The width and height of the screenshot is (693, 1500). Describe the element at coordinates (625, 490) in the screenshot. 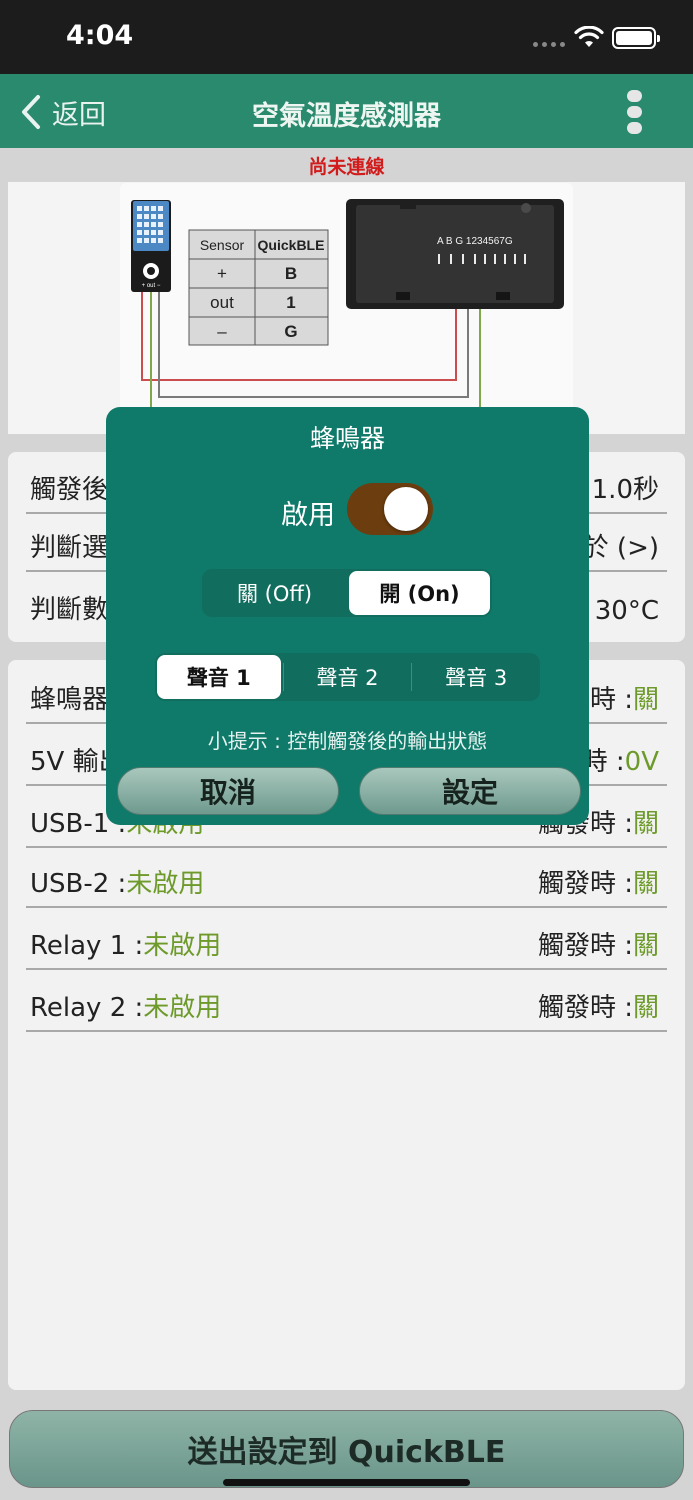

I see `trigger-after-value: 1.0秒` at that location.